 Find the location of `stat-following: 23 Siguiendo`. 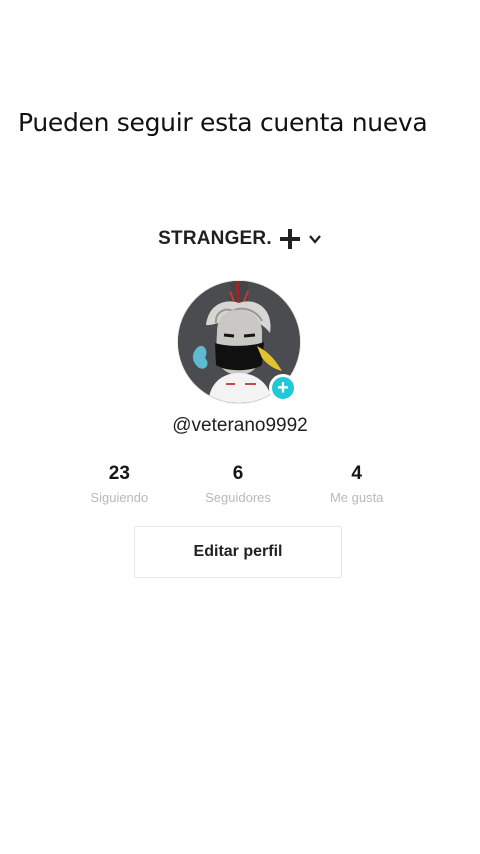

stat-following: 23 Siguiendo is located at coordinates (119, 483).